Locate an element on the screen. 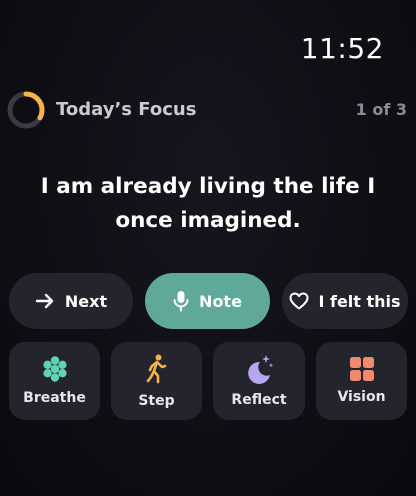 Image resolution: width=416 pixels, height=496 pixels. reflect-tile: Reflect is located at coordinates (259, 381).